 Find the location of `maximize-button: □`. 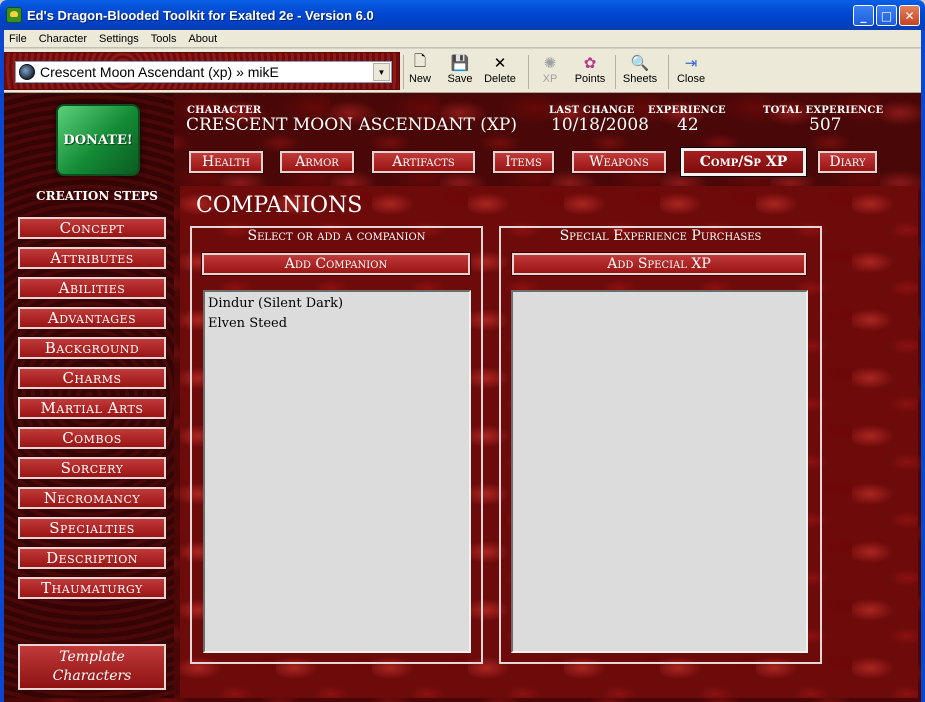

maximize-button: □ is located at coordinates (886, 15).